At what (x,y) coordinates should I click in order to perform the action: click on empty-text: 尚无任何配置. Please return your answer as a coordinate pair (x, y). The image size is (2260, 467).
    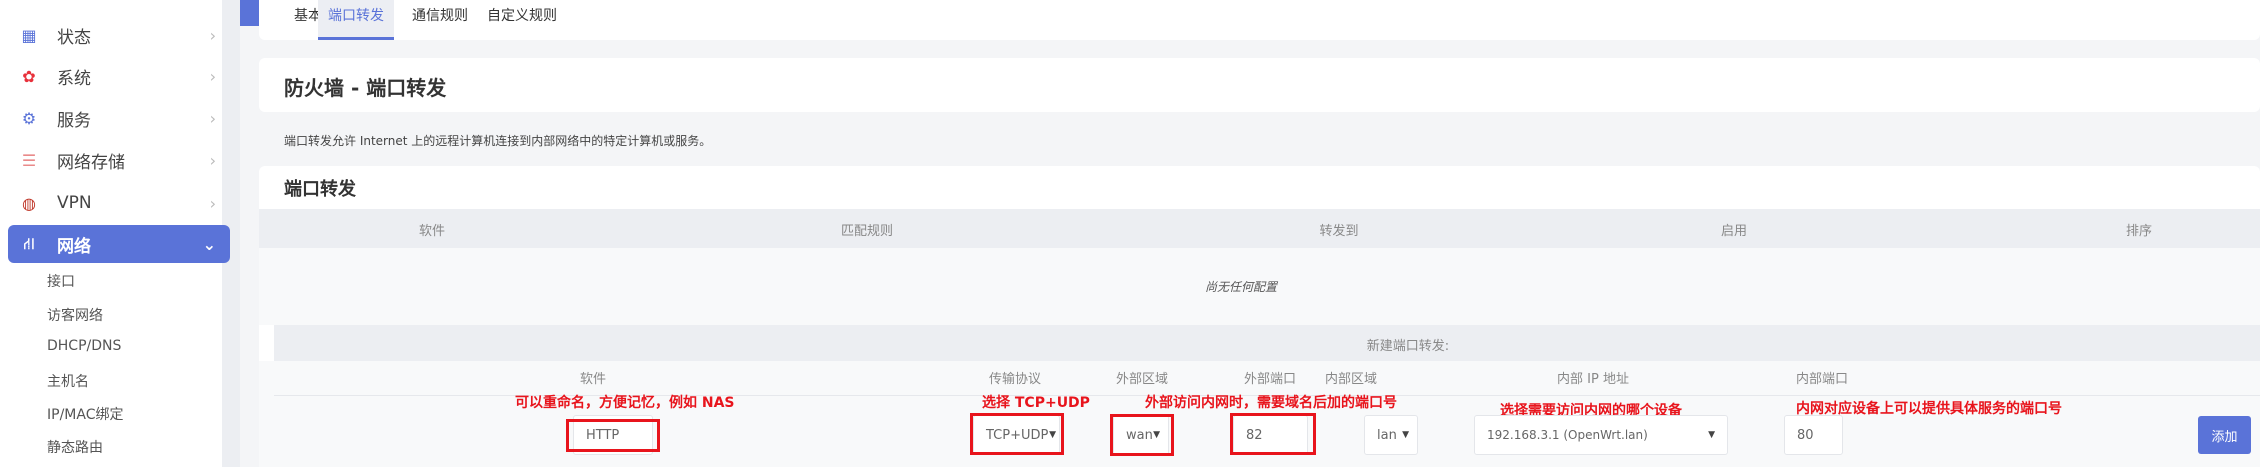
    Looking at the image, I should click on (1241, 287).